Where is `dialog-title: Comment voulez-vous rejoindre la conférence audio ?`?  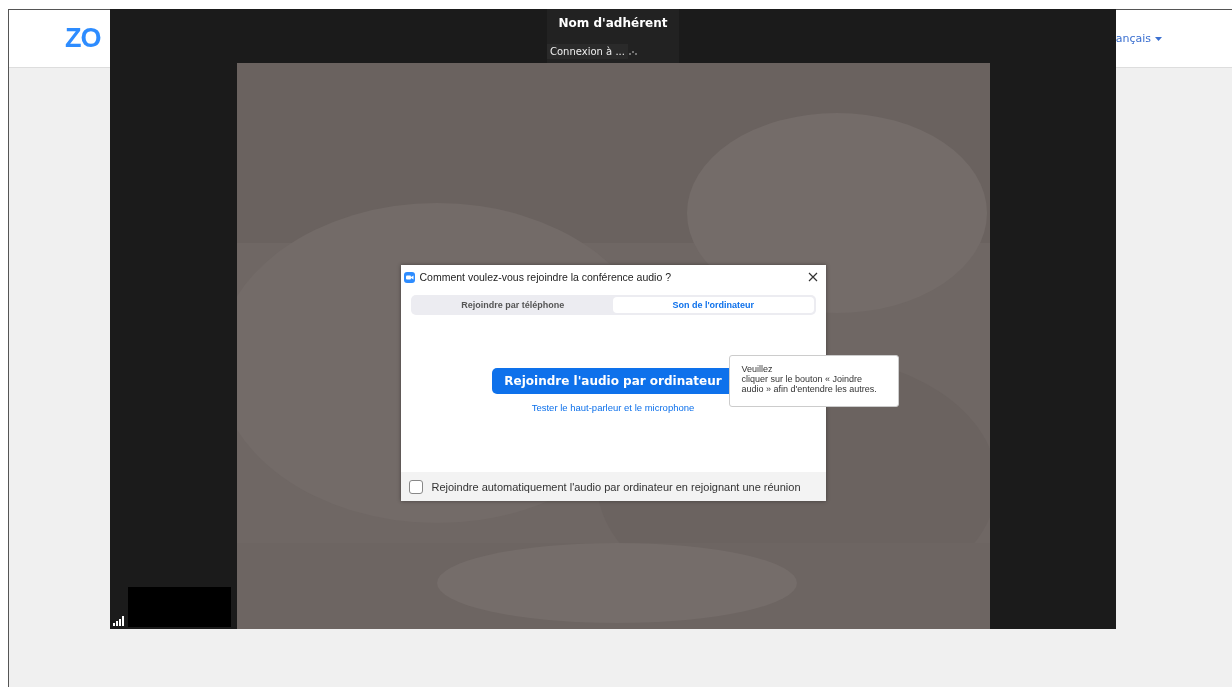 dialog-title: Comment voulez-vous rejoindre la conférence audio ? is located at coordinates (546, 277).